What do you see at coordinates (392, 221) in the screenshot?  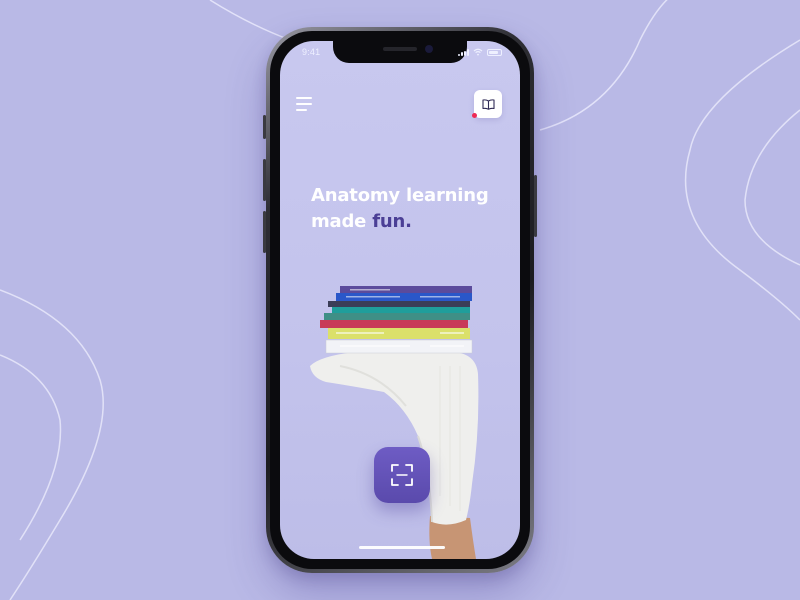 I see `headline-accent: fun.` at bounding box center [392, 221].